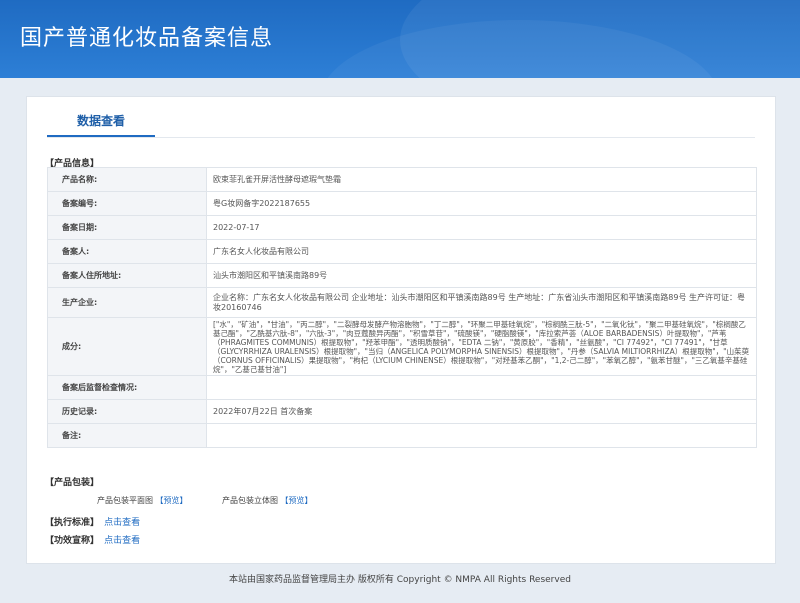  I want to click on row-label: 历史记录:, so click(127, 411).